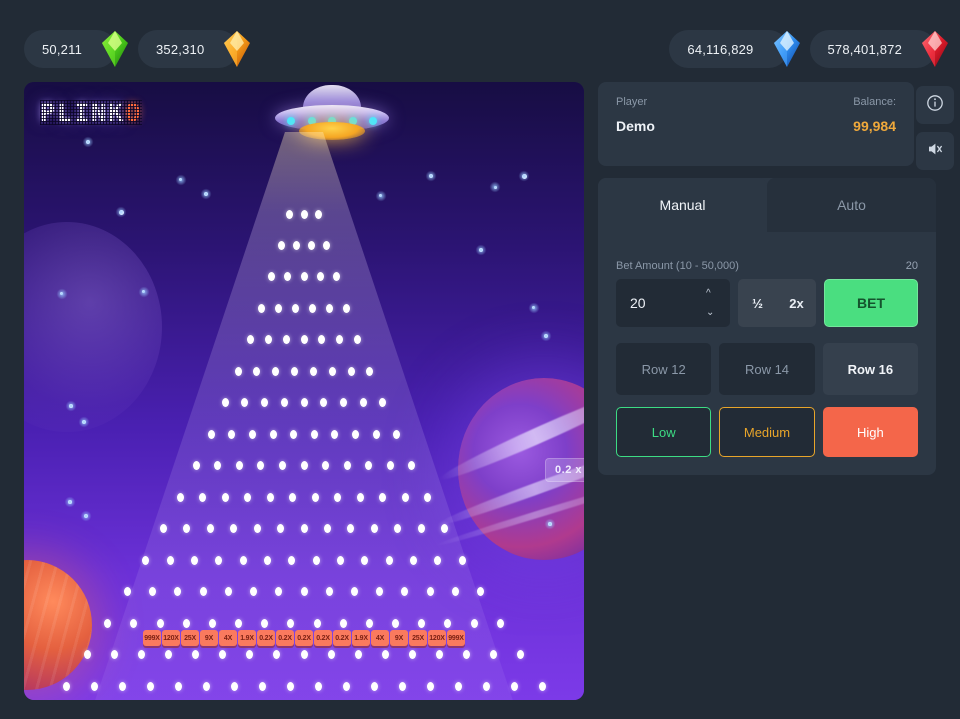 Image resolution: width=960 pixels, height=719 pixels. Describe the element at coordinates (713, 312) in the screenshot. I see `stepper-down-icon: ⌄` at that location.